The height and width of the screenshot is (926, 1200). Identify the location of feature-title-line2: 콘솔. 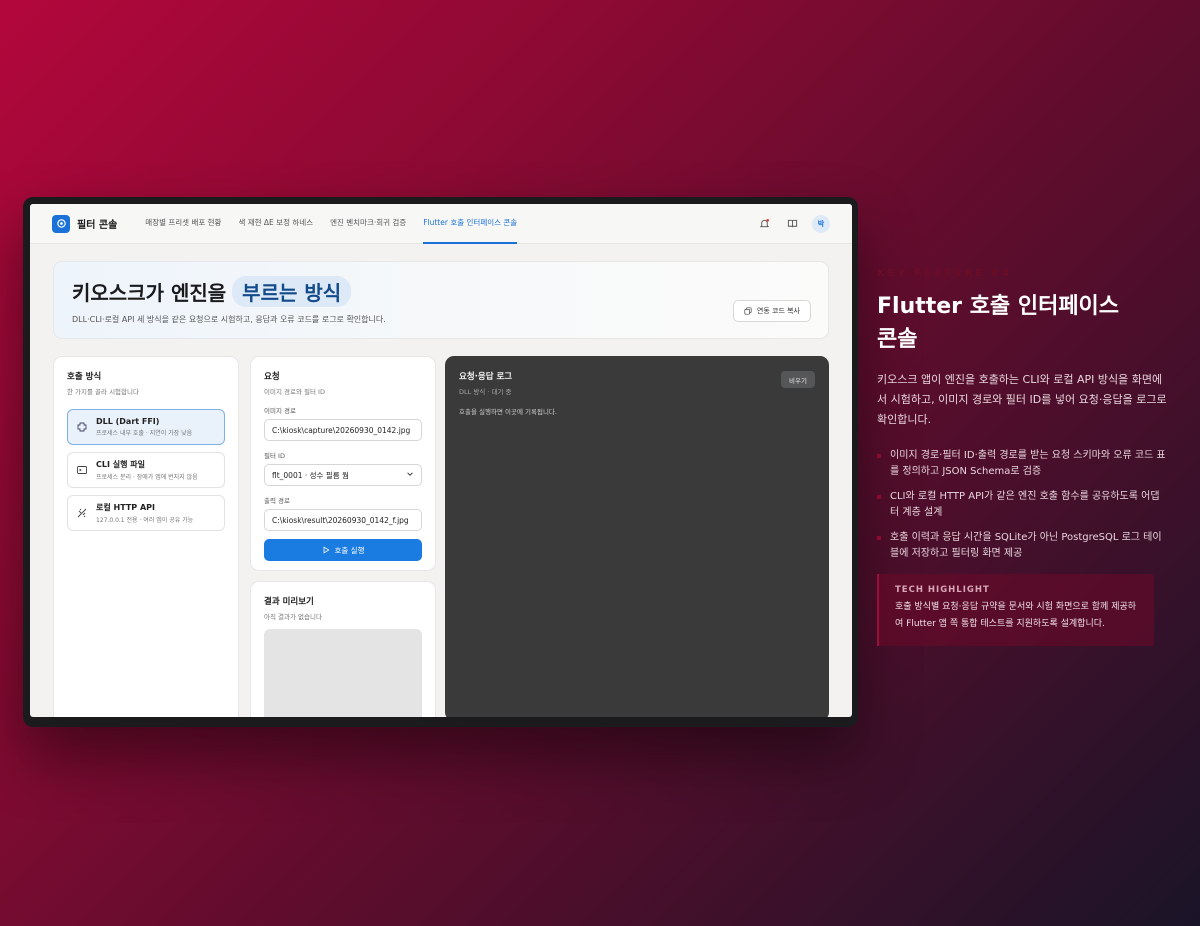
(897, 339).